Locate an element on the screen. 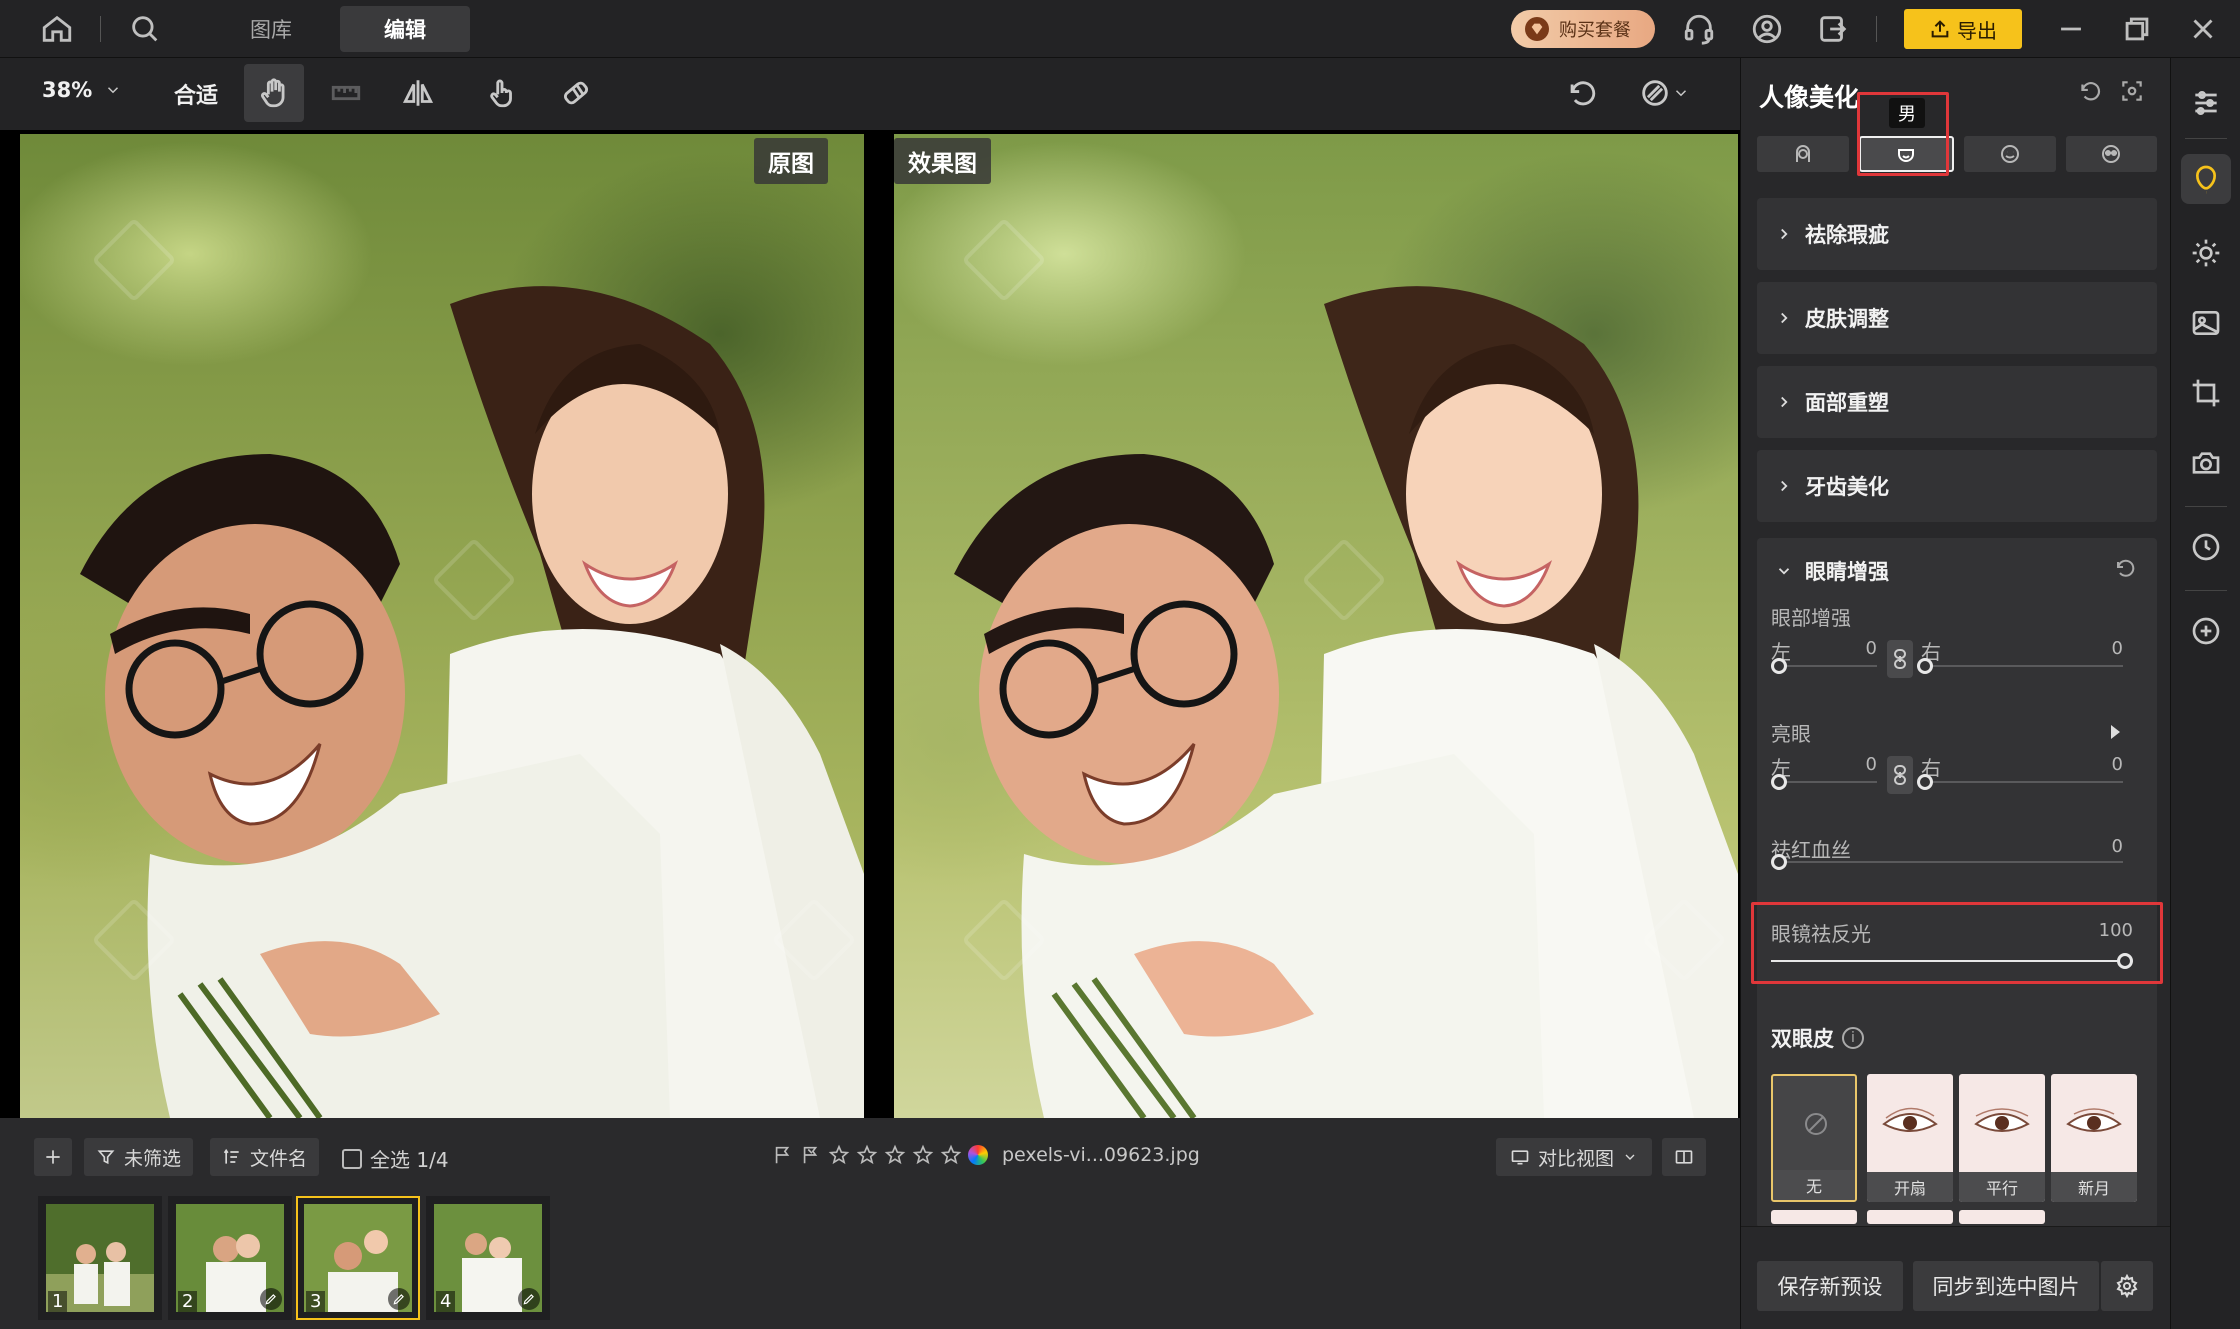  sort-label: 文件名 is located at coordinates (279, 1158).